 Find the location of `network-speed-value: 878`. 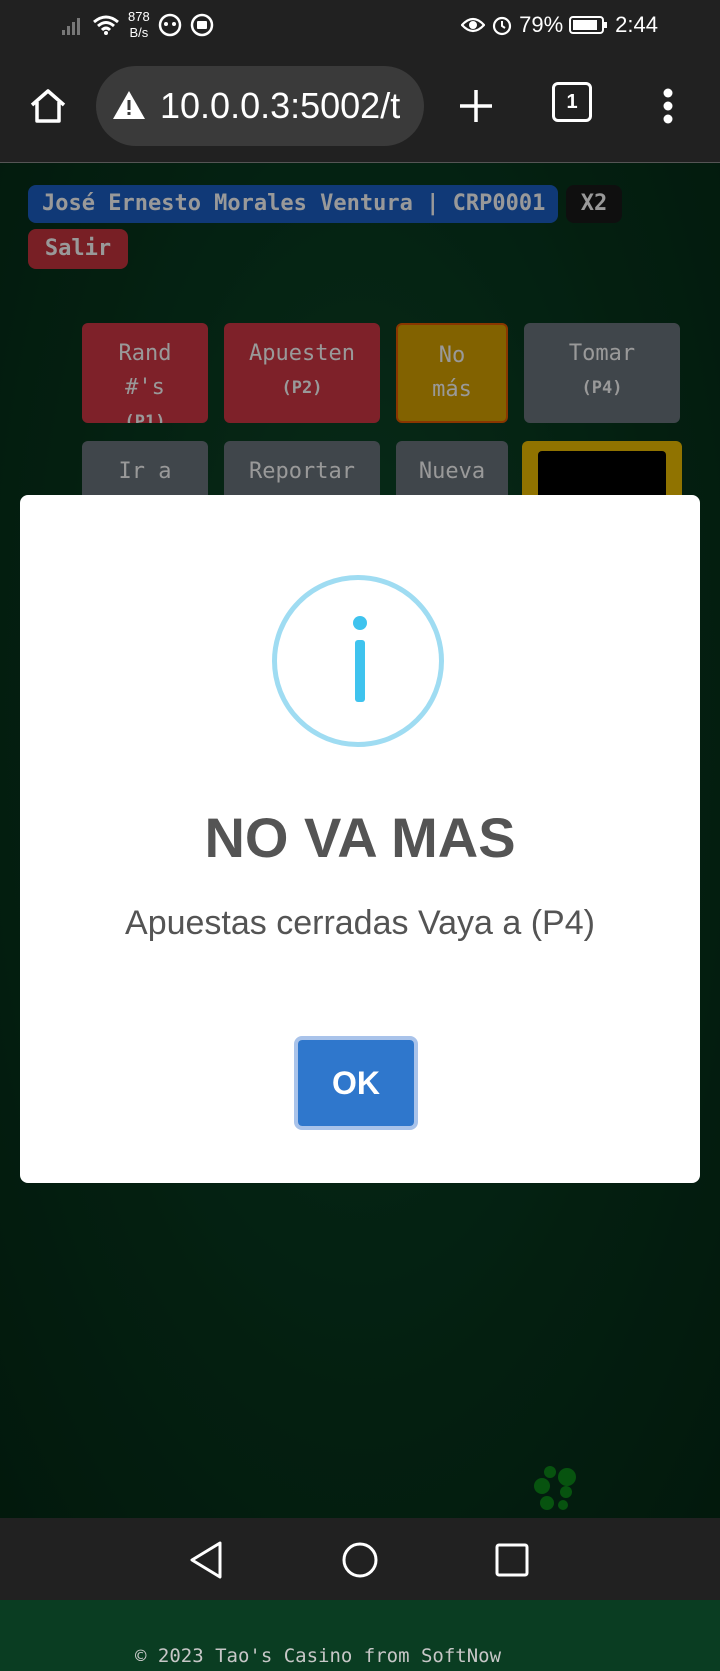

network-speed-value: 878 is located at coordinates (139, 16).